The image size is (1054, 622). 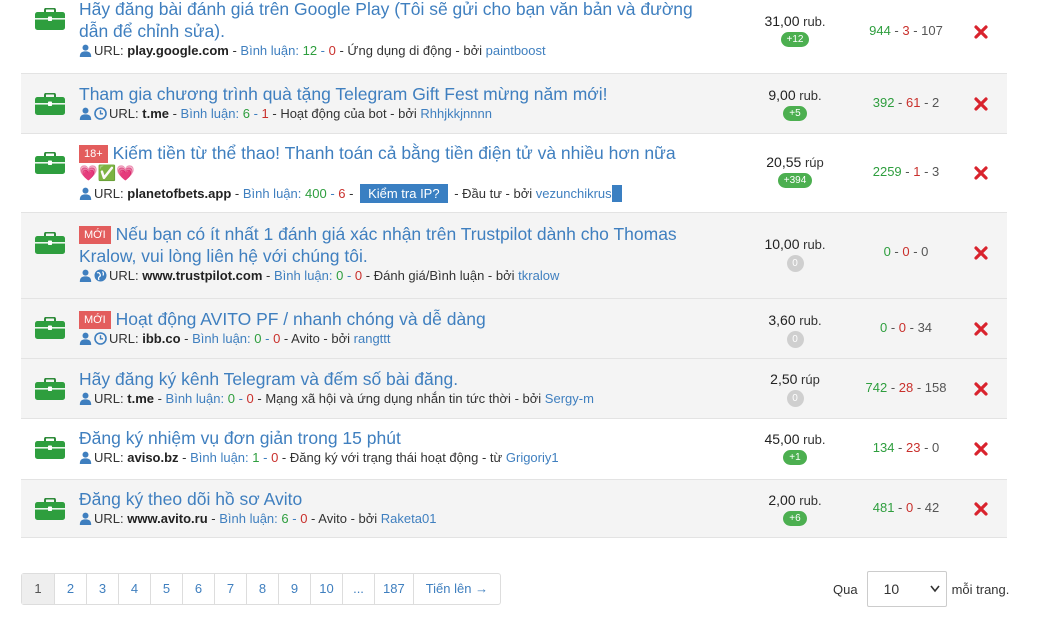 I want to click on page-link-187: 187, so click(x=393, y=589).